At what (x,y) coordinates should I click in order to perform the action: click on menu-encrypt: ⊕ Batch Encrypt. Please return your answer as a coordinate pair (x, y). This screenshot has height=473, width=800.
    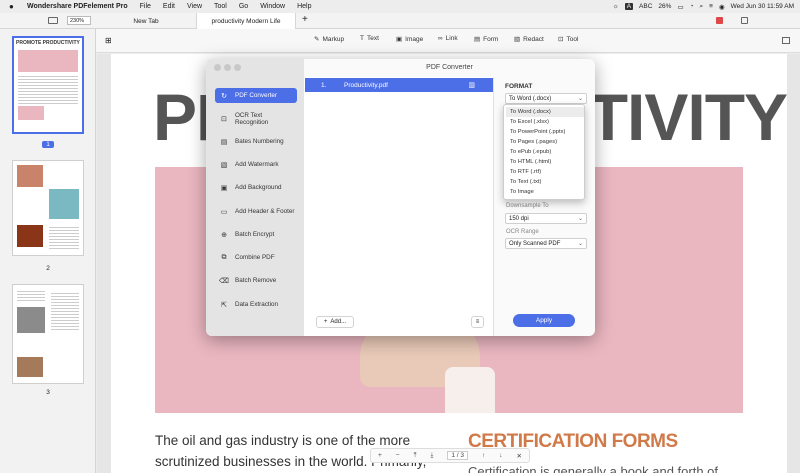
    Looking at the image, I should click on (256, 234).